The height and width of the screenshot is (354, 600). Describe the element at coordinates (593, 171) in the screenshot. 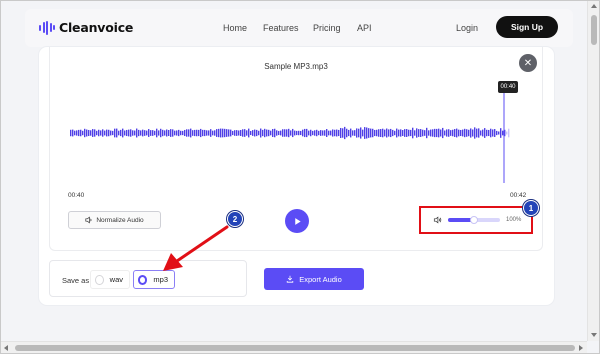

I see `vertical-scrollbar` at that location.